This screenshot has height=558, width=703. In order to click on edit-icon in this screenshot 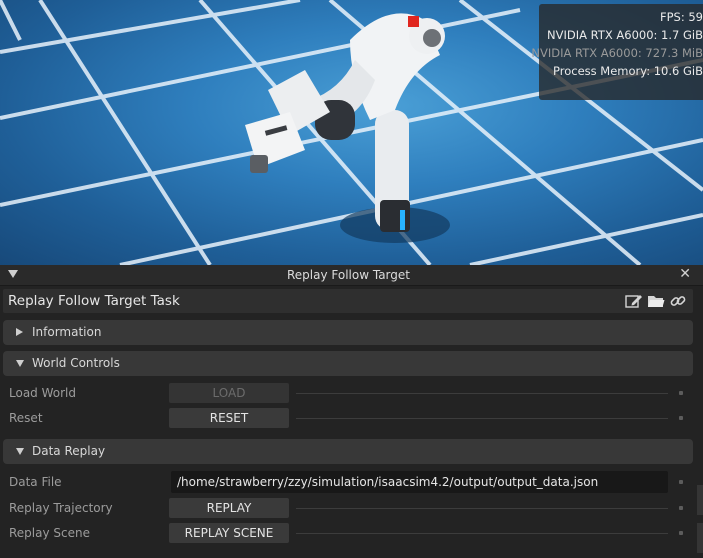, I will do `click(634, 301)`.